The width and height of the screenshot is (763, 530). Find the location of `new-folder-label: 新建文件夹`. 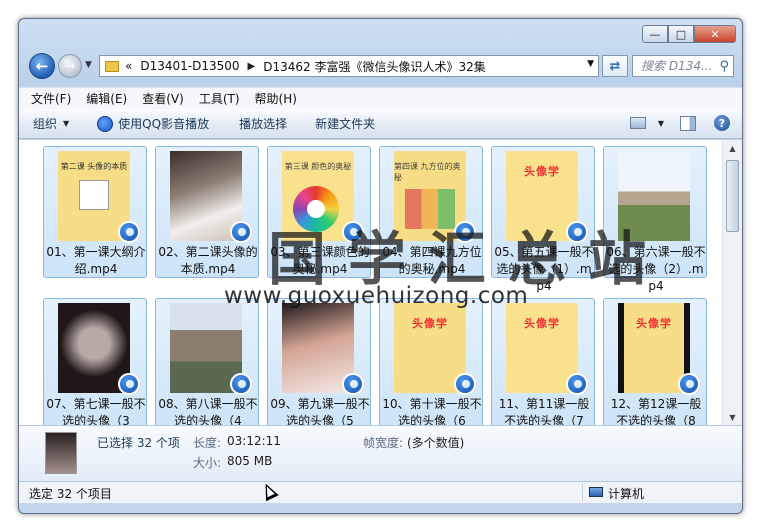

new-folder-label: 新建文件夹 is located at coordinates (345, 124).